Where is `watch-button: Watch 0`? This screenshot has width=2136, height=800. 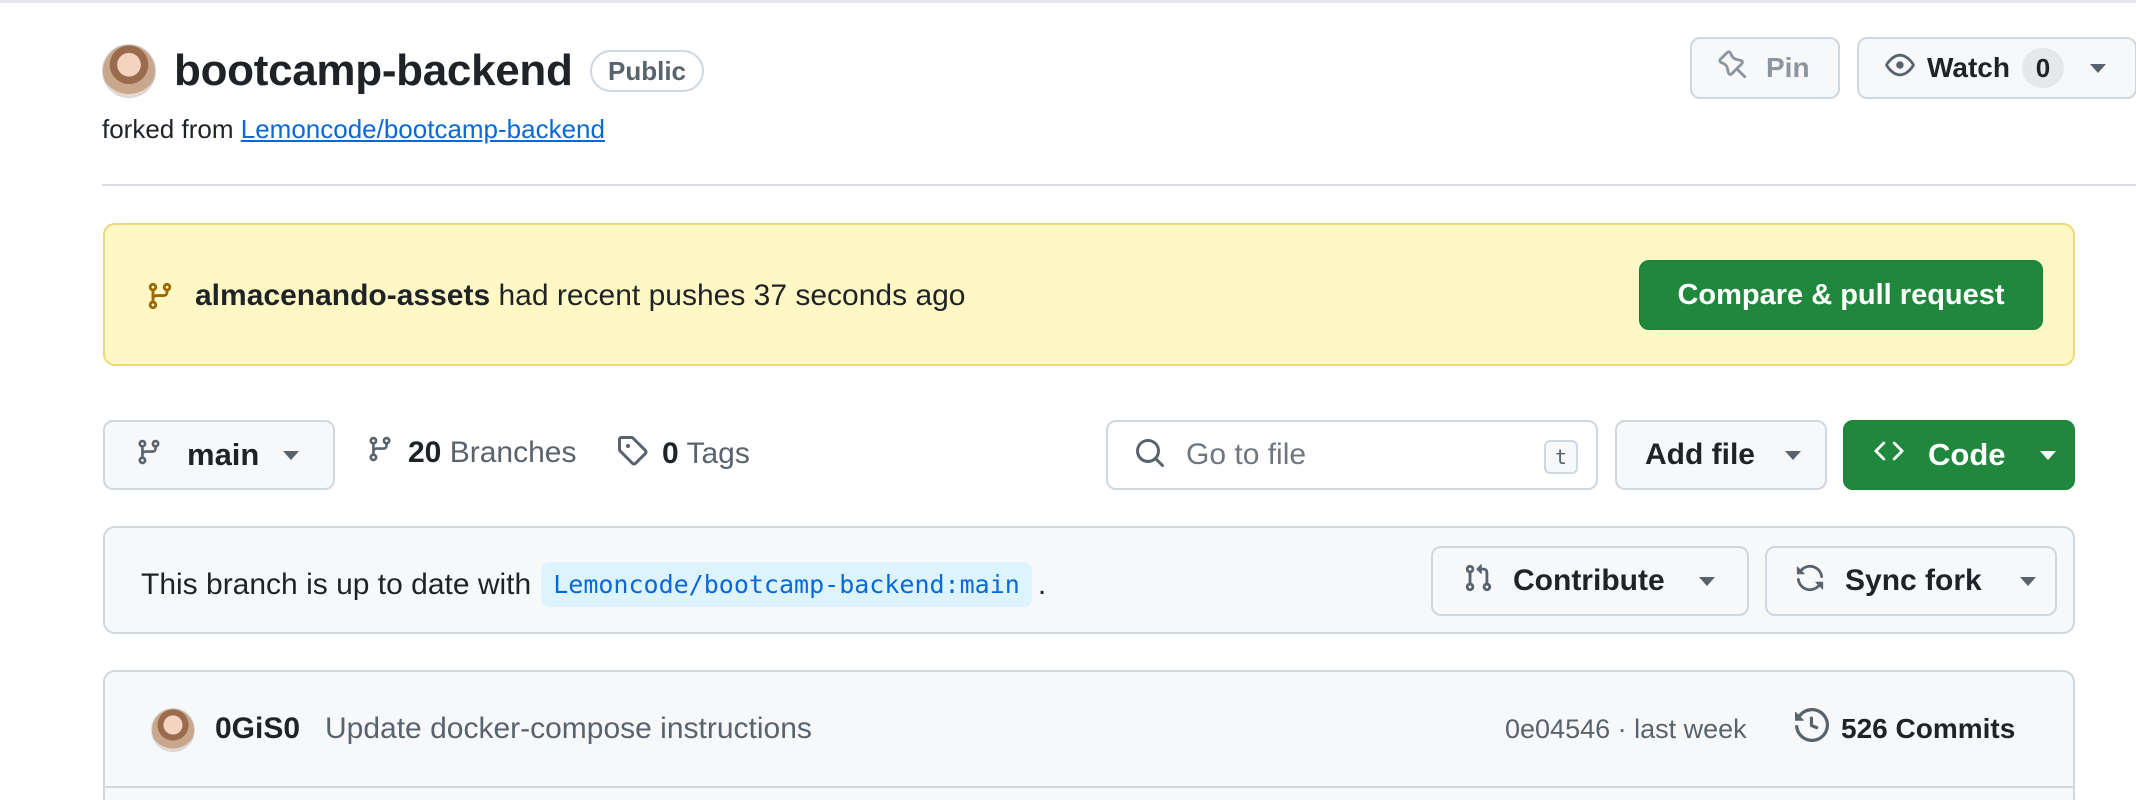
watch-button: Watch 0 is located at coordinates (1996, 68).